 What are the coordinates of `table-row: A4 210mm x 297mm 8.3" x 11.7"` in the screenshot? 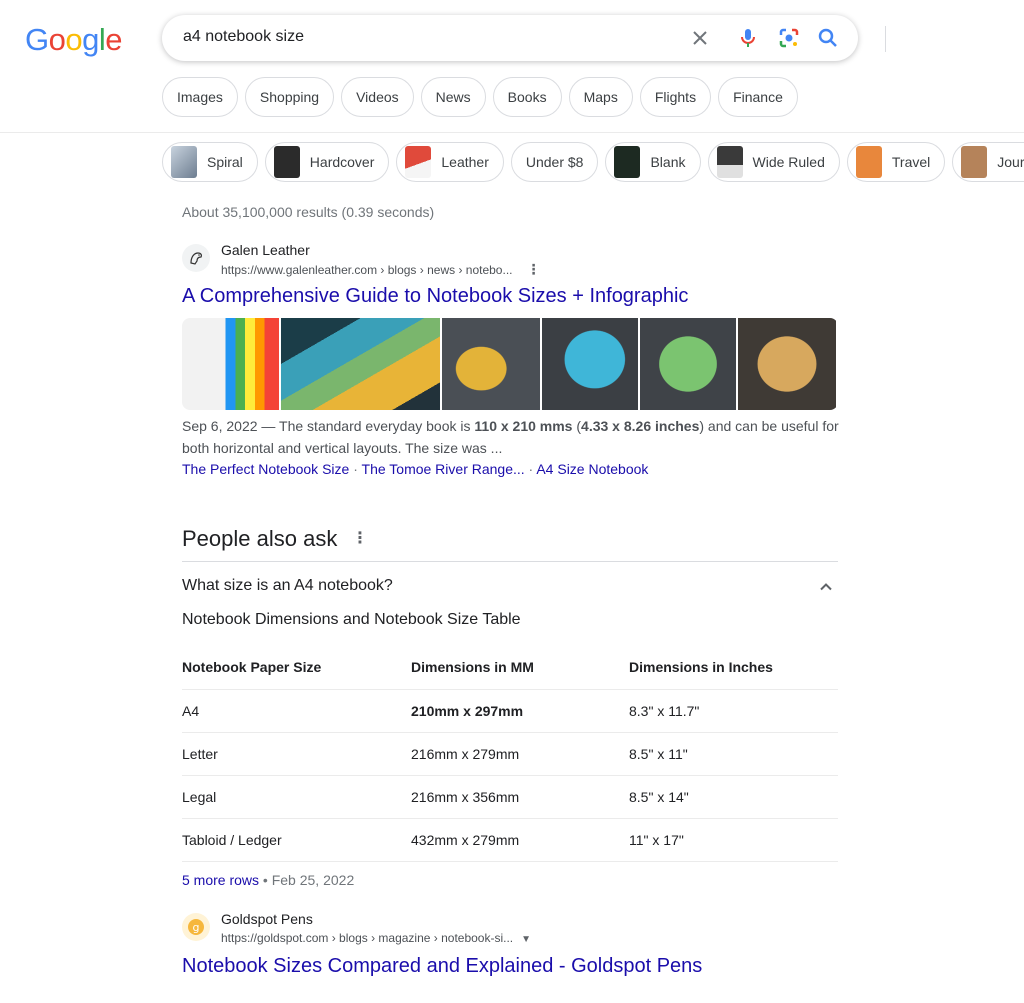 It's located at (510, 711).